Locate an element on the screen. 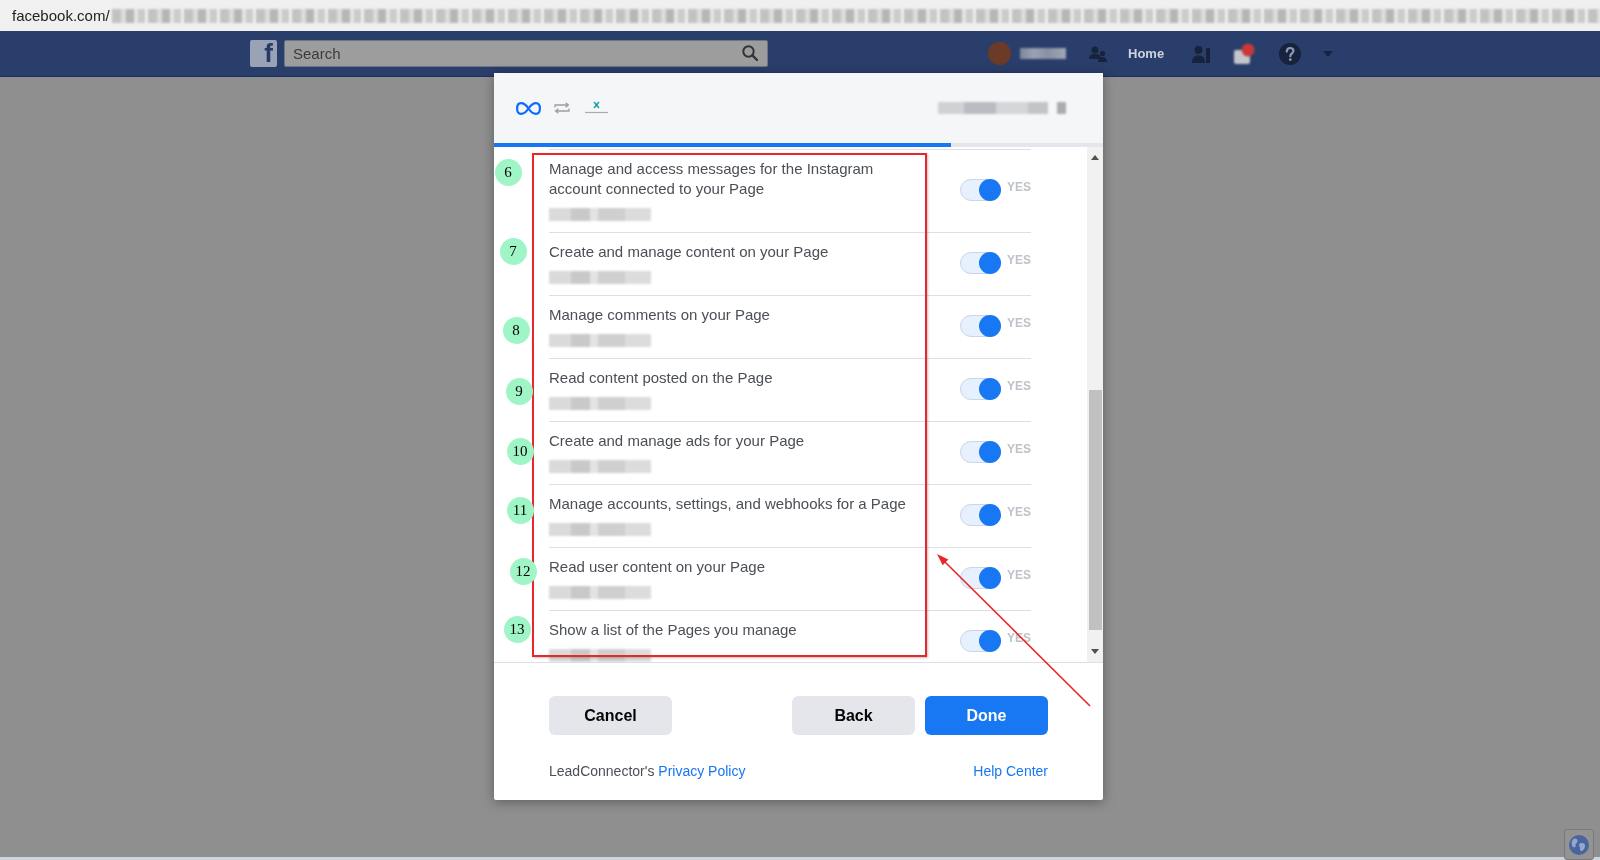  scroll-up-icon is located at coordinates (1095, 157).